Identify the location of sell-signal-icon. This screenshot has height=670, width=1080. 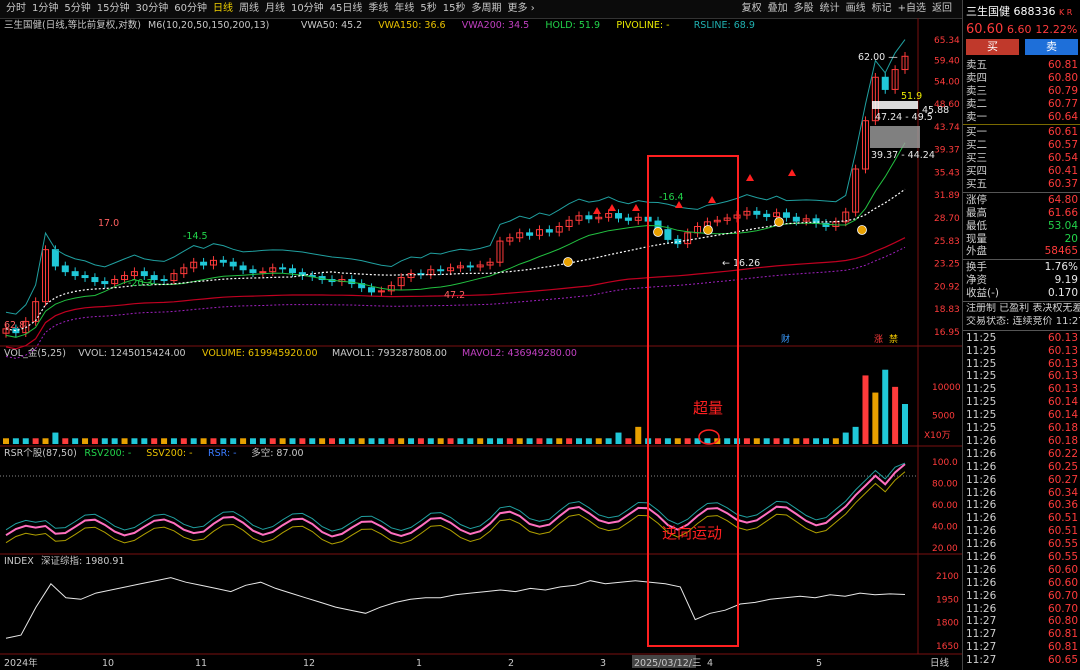
(597, 210).